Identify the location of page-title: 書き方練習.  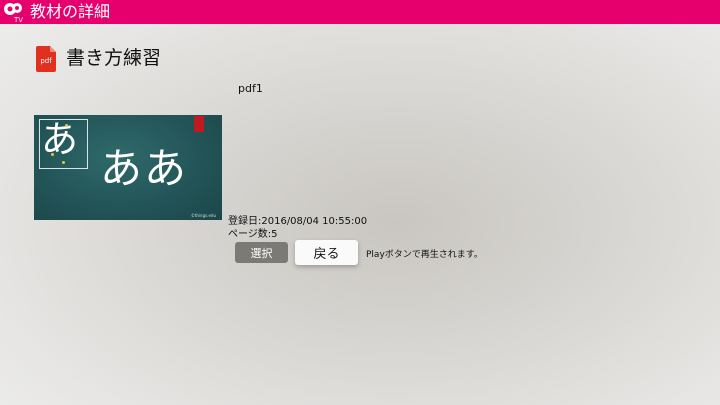
(114, 58).